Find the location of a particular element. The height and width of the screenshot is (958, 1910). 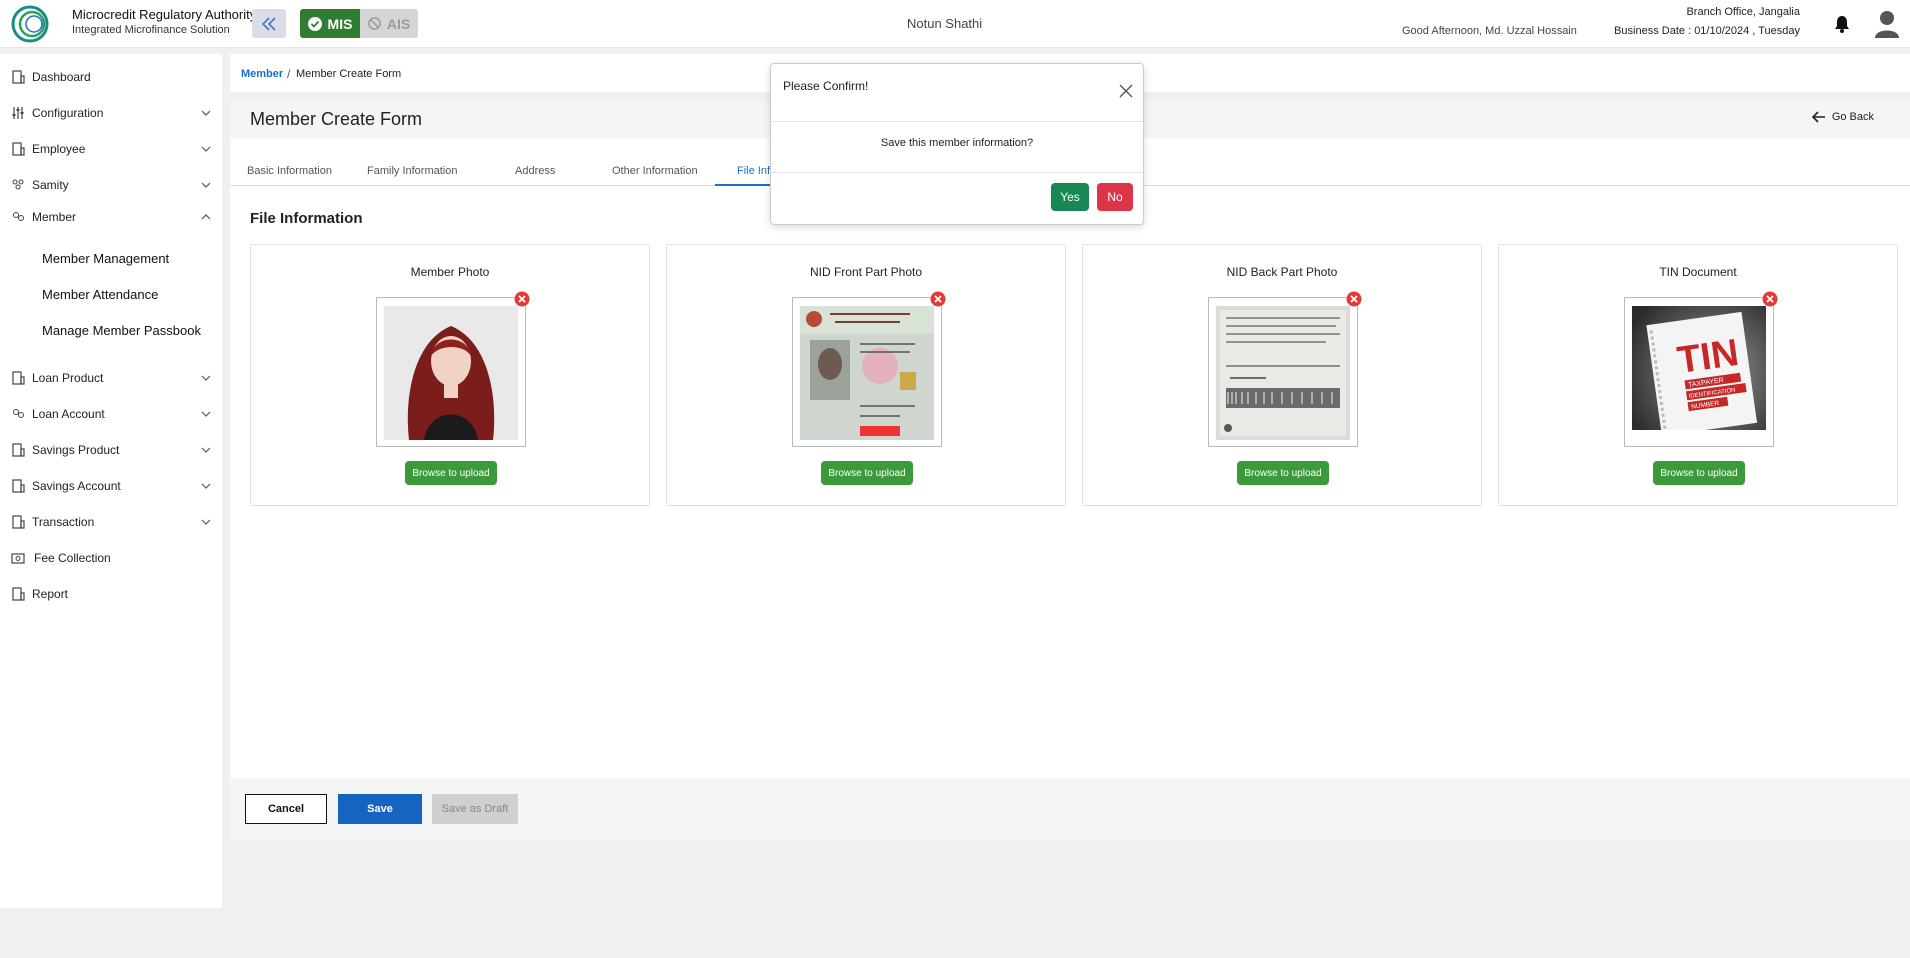

upload-card-member-photo: Member Photo Browse to upload is located at coordinates (450, 375).